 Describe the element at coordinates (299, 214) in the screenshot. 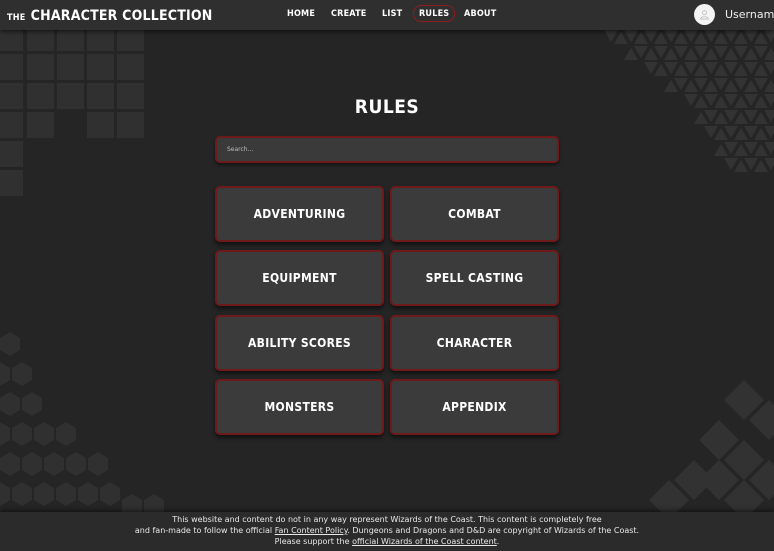

I see `rule-card-adventuring: ADVENTURING` at that location.